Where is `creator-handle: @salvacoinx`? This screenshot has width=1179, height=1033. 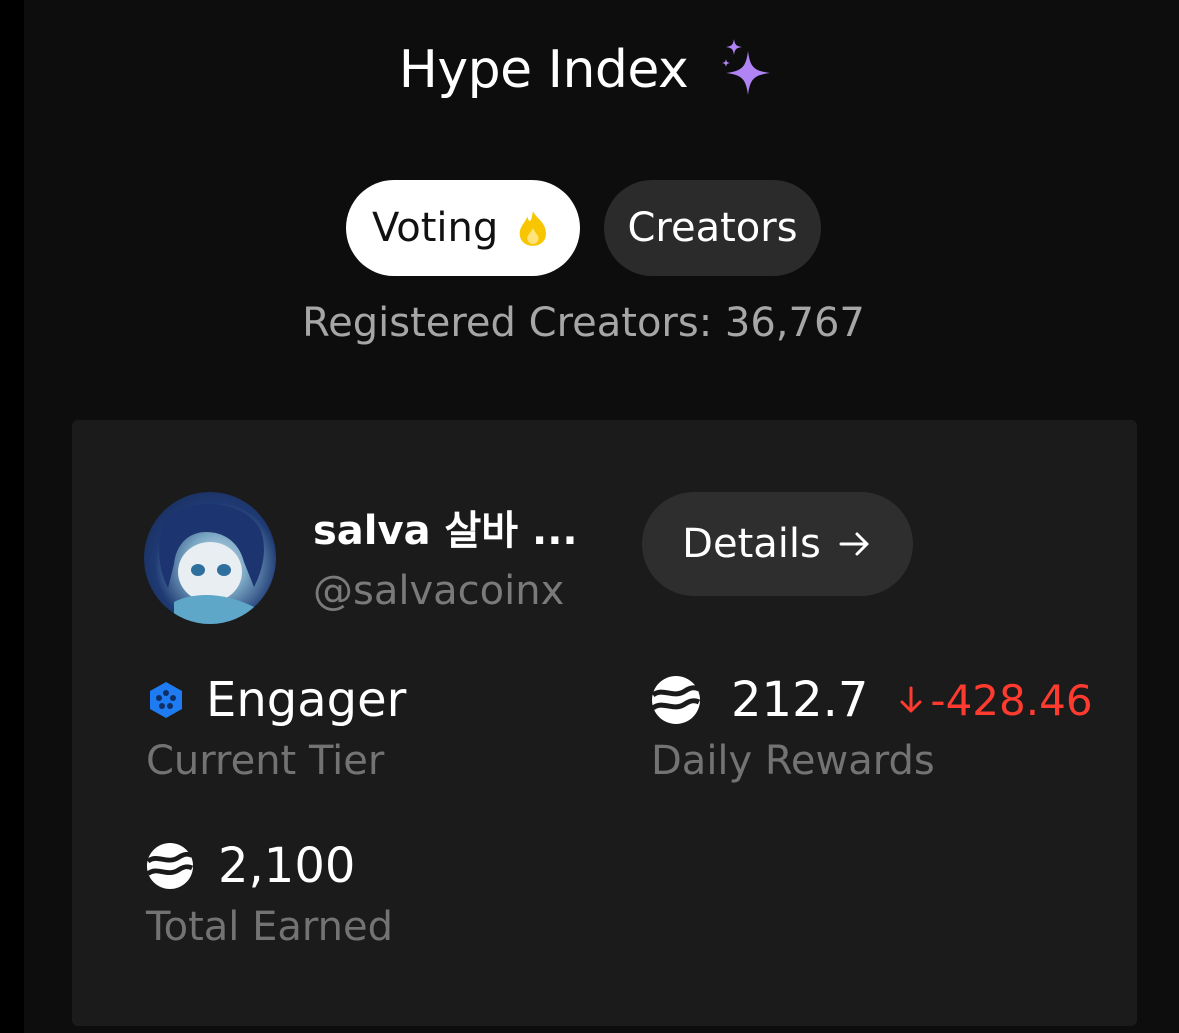 creator-handle: @salvacoinx is located at coordinates (439, 591).